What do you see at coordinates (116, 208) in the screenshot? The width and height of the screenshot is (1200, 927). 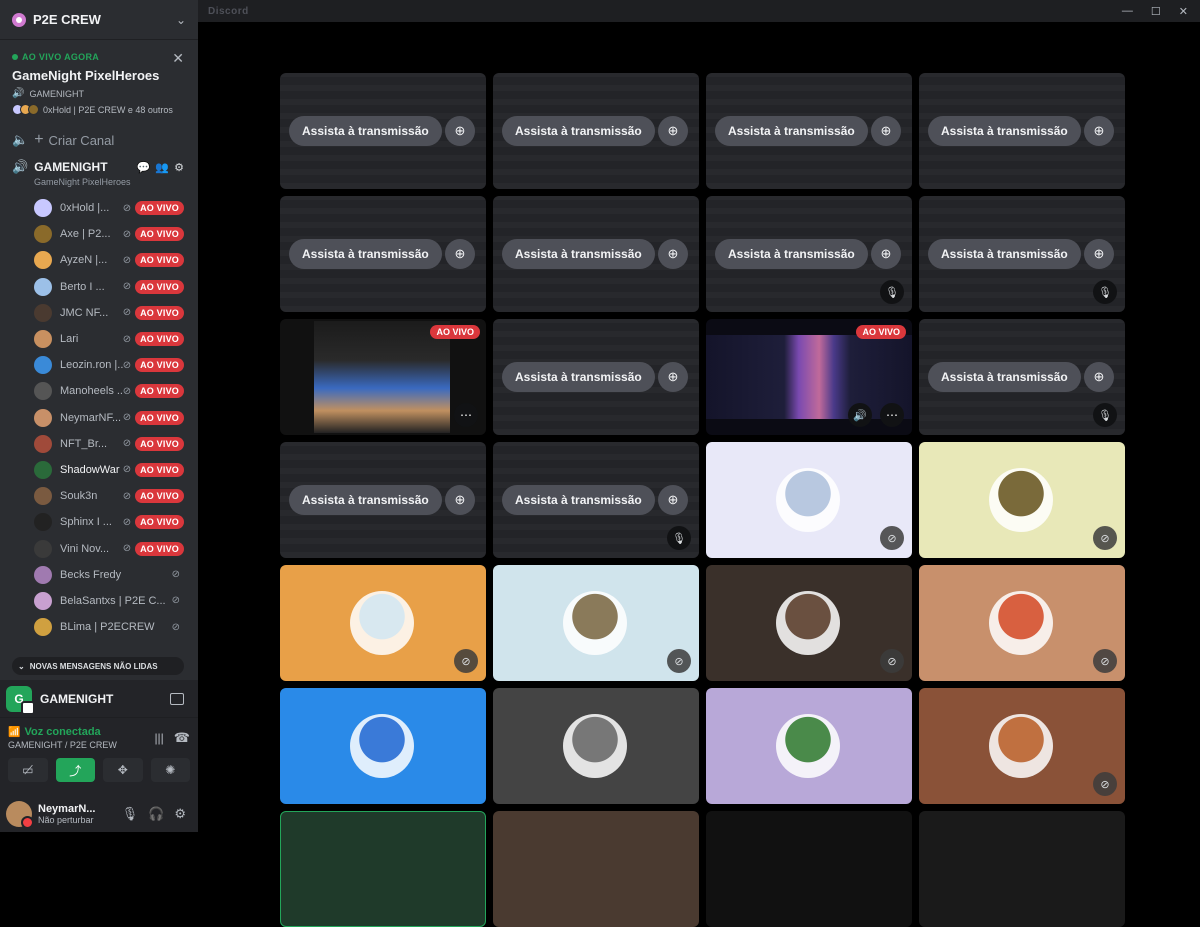 I see `voice-member: 0xHold |... ⊘ AO VIVO` at bounding box center [116, 208].